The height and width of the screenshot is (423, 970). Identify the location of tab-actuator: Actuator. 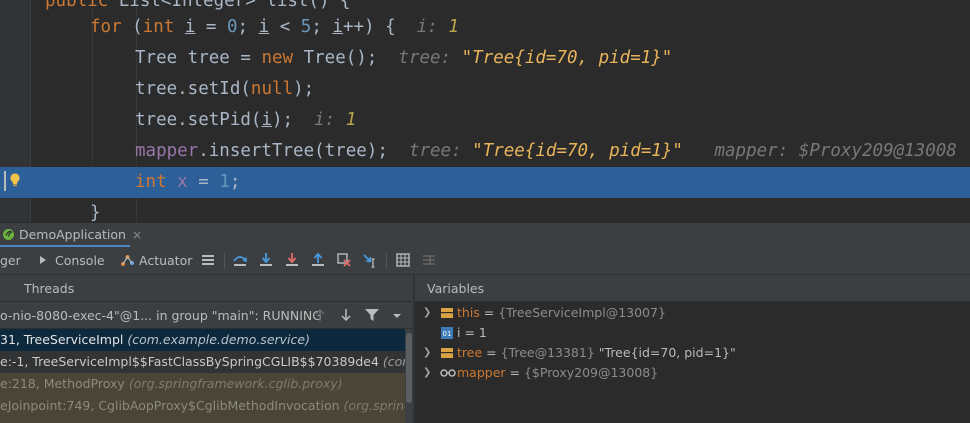
(156, 260).